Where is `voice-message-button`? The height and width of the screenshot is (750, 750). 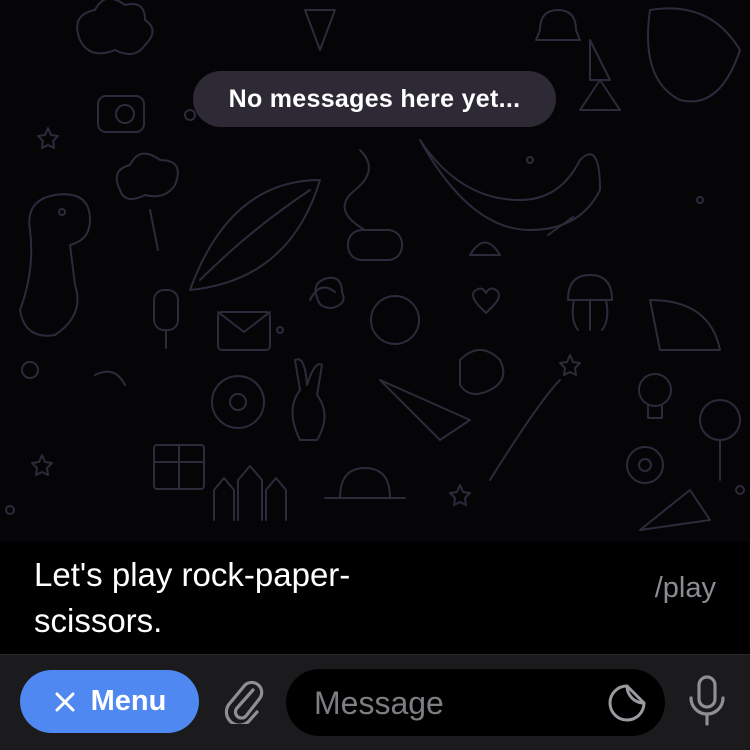
voice-message-button is located at coordinates (707, 703).